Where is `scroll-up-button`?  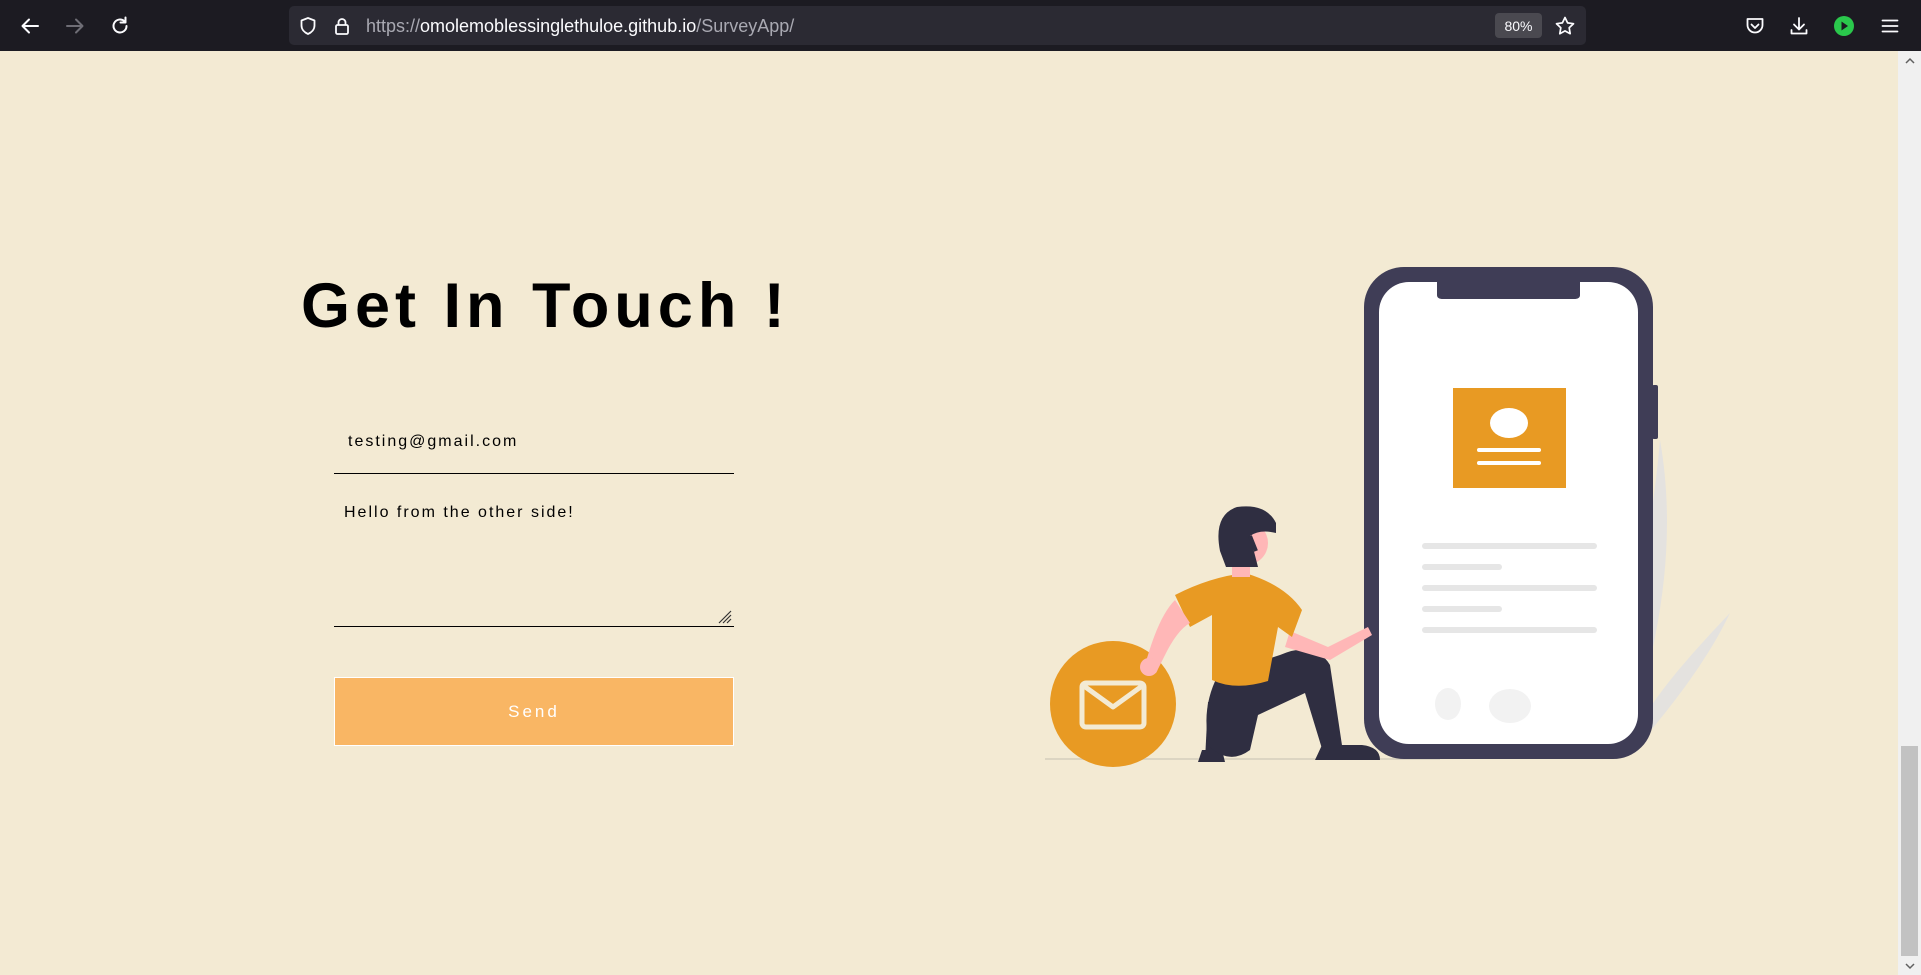 scroll-up-button is located at coordinates (1909, 60).